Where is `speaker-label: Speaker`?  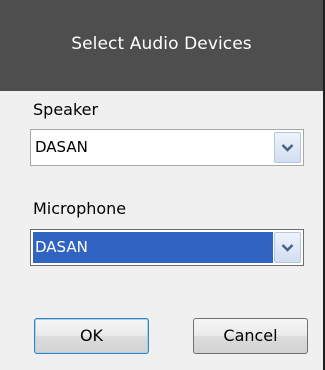
speaker-label: Speaker is located at coordinates (66, 109).